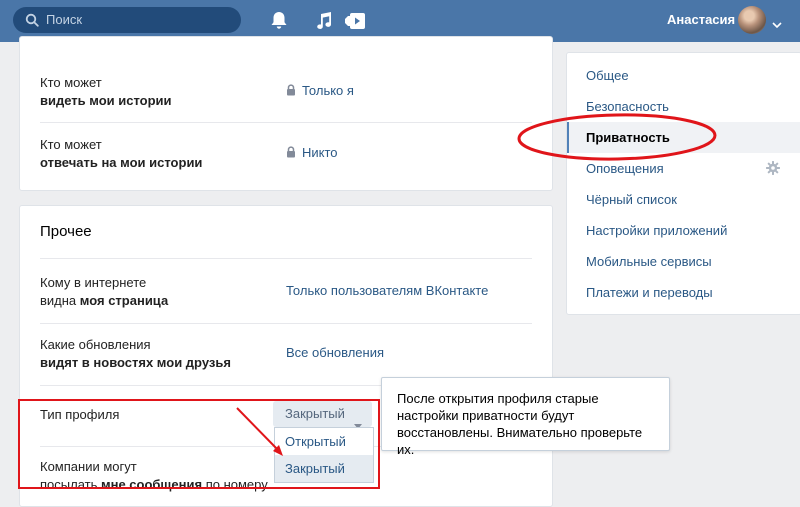  I want to click on stories-reply-value: Никто, so click(312, 153).